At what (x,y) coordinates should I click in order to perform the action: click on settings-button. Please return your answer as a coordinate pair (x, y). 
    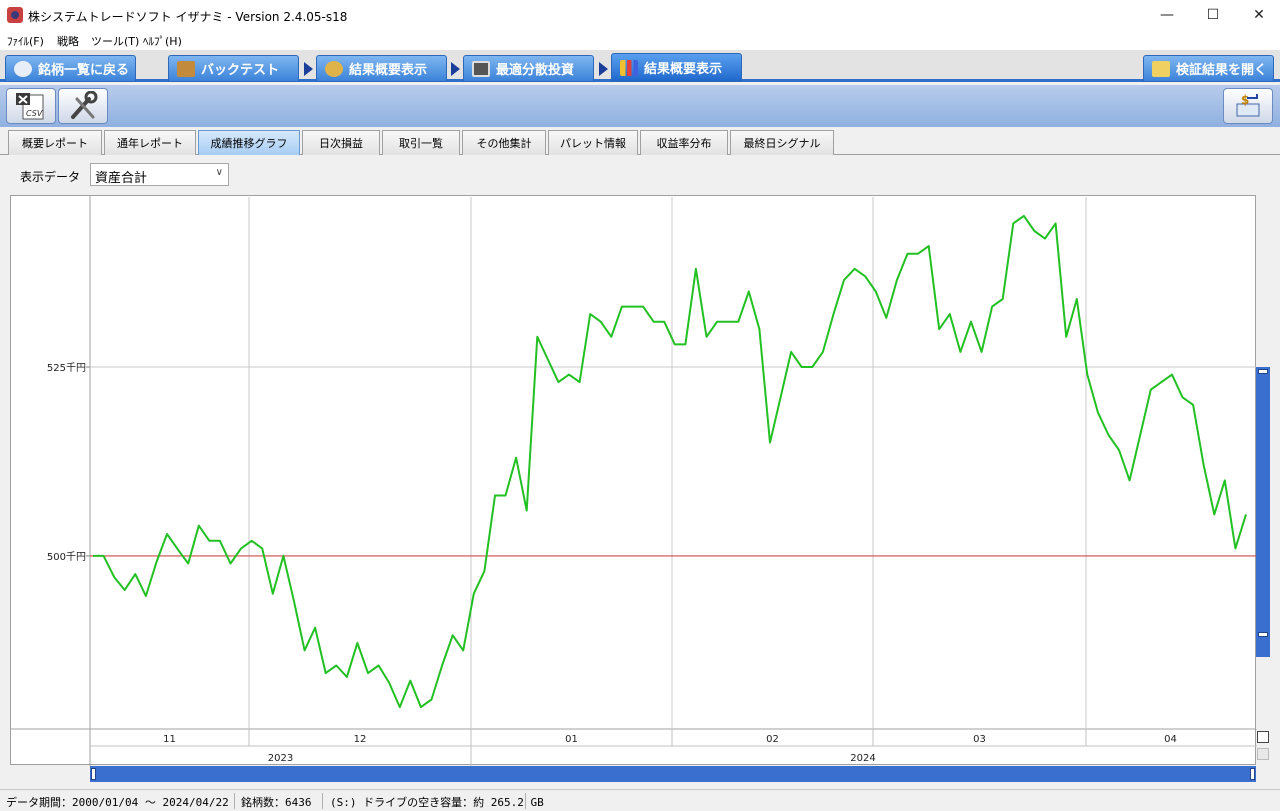
    Looking at the image, I should click on (83, 106).